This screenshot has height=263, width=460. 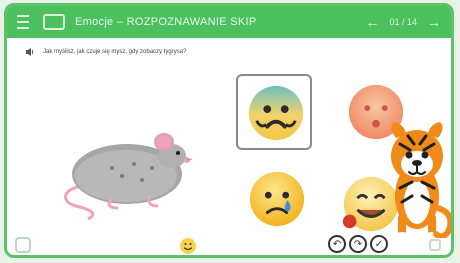 What do you see at coordinates (23, 22) in the screenshot?
I see `menu-icon` at bounding box center [23, 22].